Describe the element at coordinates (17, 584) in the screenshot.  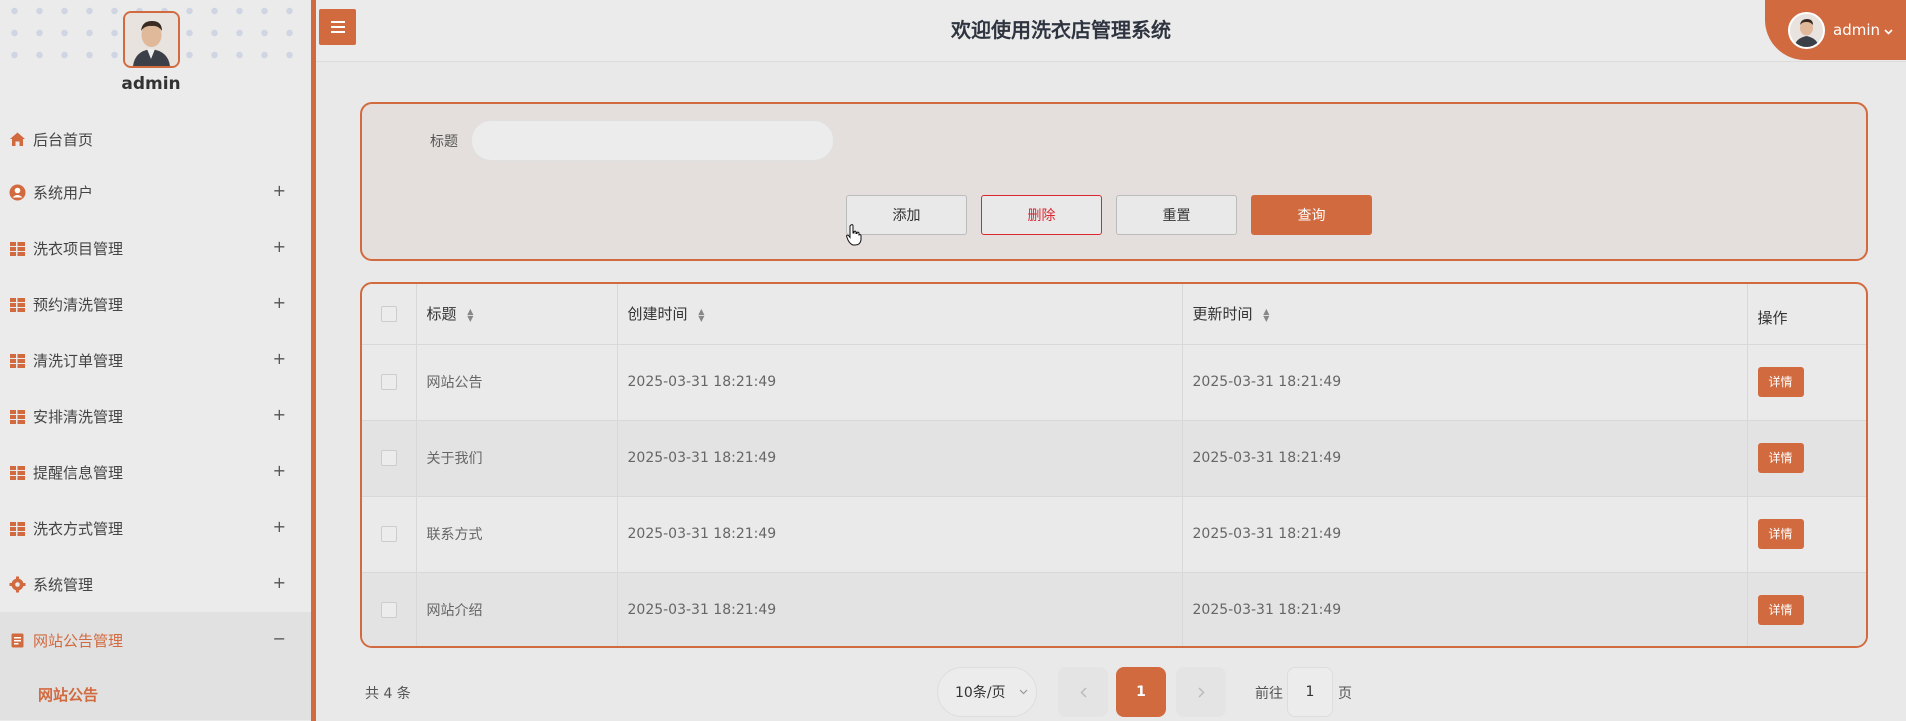
I see `gear-icon` at that location.